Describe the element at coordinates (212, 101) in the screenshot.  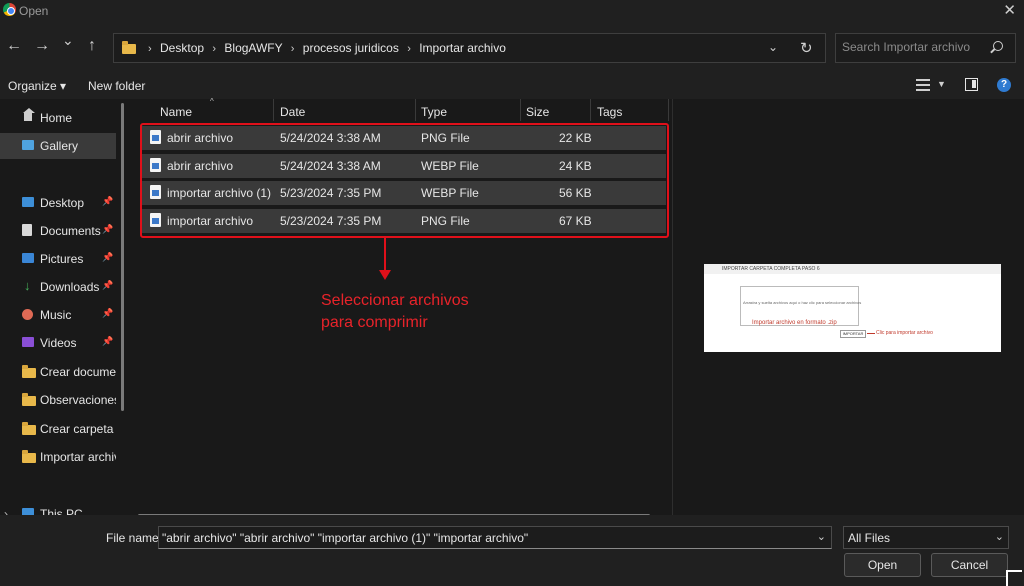
I see `sort-ascending-icon: ^` at that location.